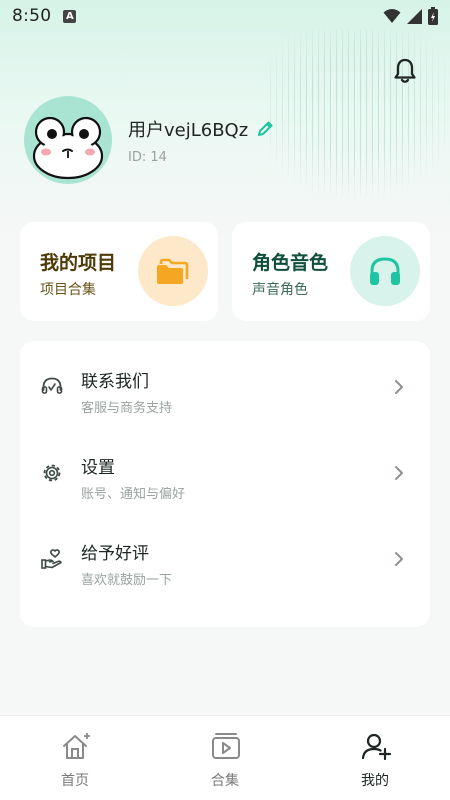  I want to click on headset-icon, so click(52, 385).